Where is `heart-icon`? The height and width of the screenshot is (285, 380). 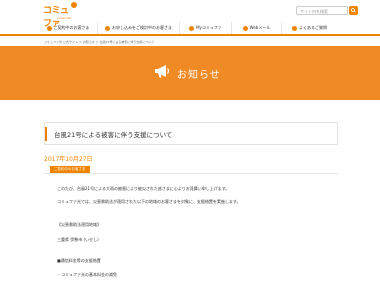 heart-icon is located at coordinates (192, 28).